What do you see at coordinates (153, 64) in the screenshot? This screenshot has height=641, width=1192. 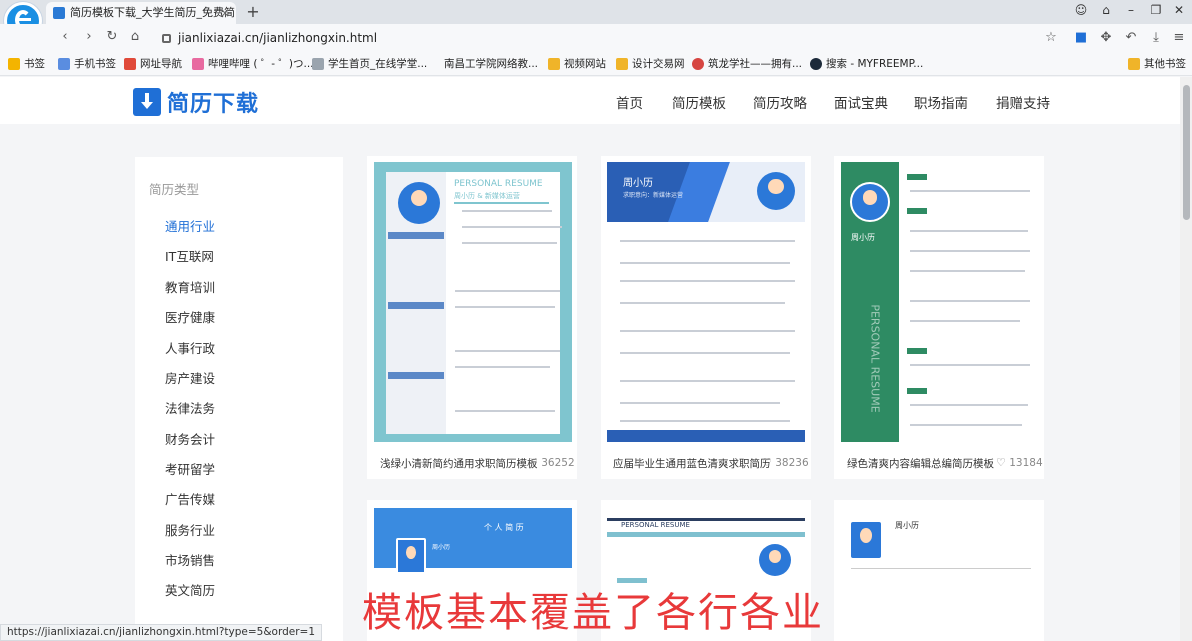 I see `bookmark-item: 网址导航` at bounding box center [153, 64].